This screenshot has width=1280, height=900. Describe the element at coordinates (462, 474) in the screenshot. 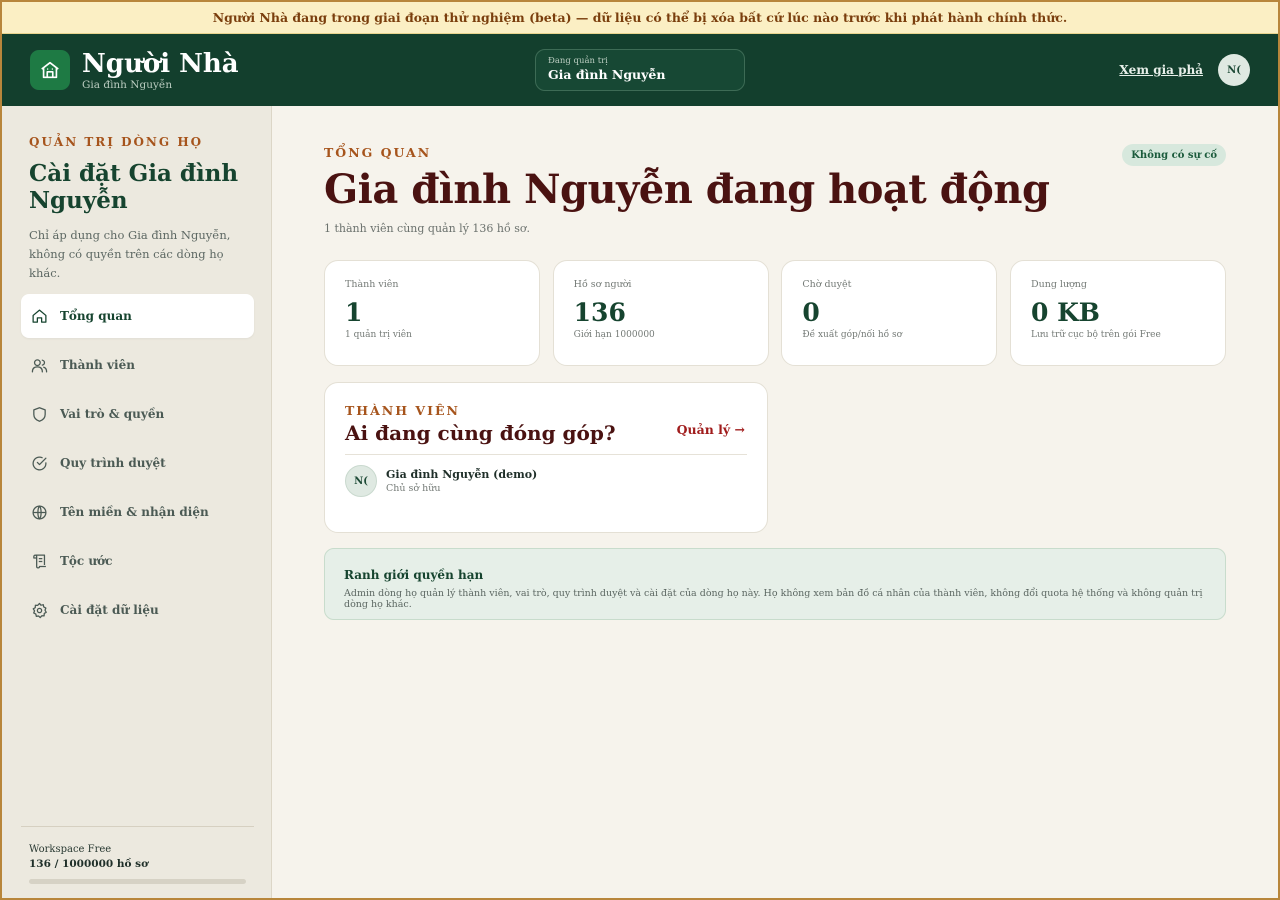

I see `member-name: Gia đình Nguyễn (demo)` at that location.